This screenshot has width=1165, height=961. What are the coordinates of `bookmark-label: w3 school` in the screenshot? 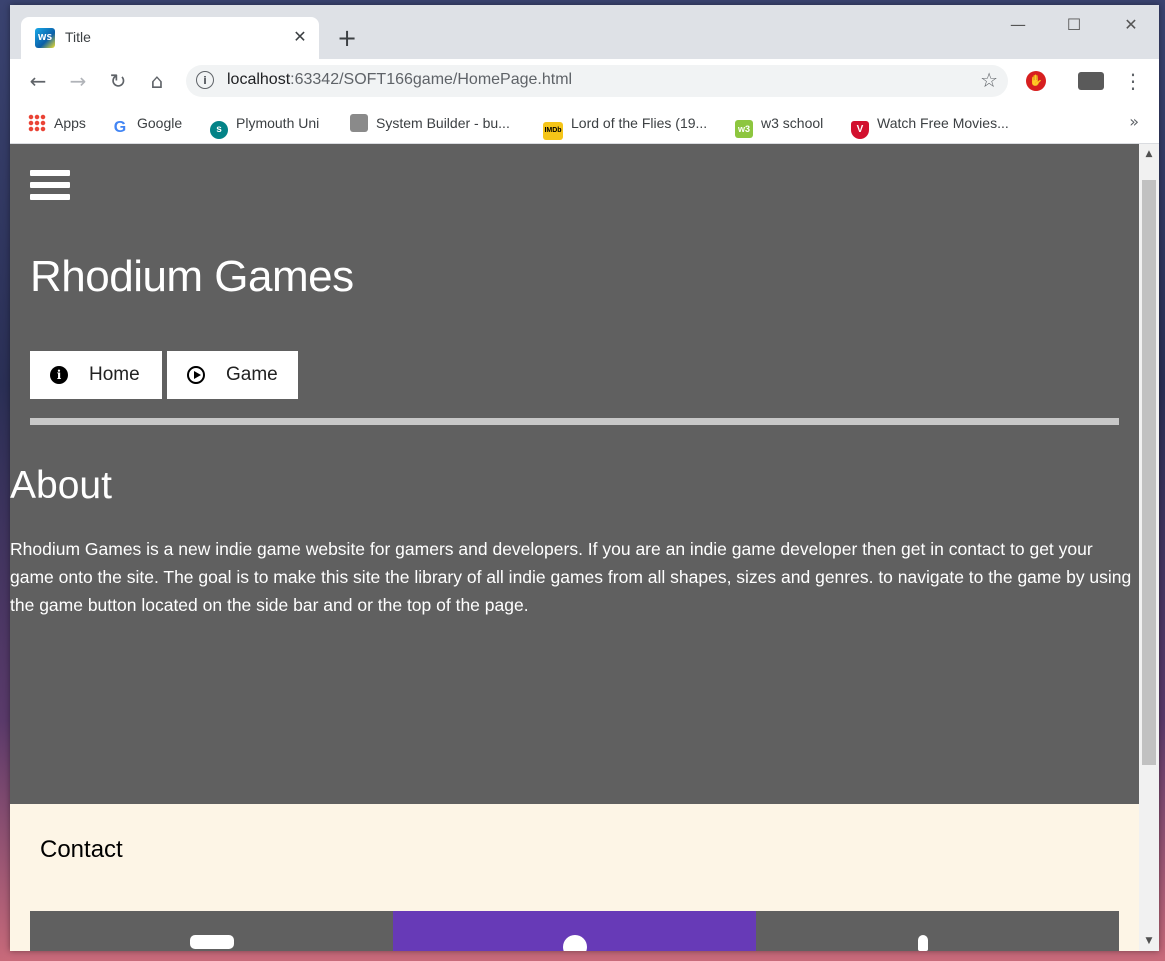 It's located at (792, 123).